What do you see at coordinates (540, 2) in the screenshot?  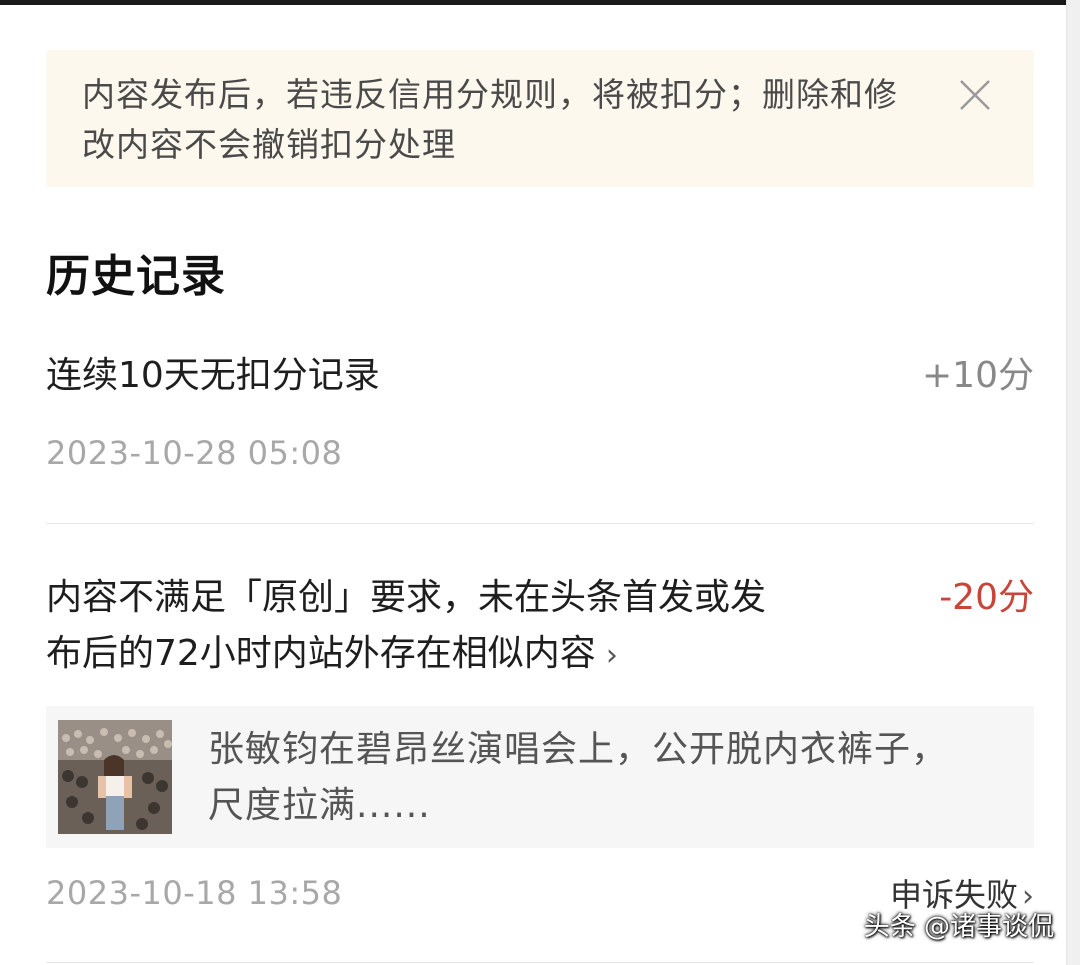 I see `status-bar-edge` at bounding box center [540, 2].